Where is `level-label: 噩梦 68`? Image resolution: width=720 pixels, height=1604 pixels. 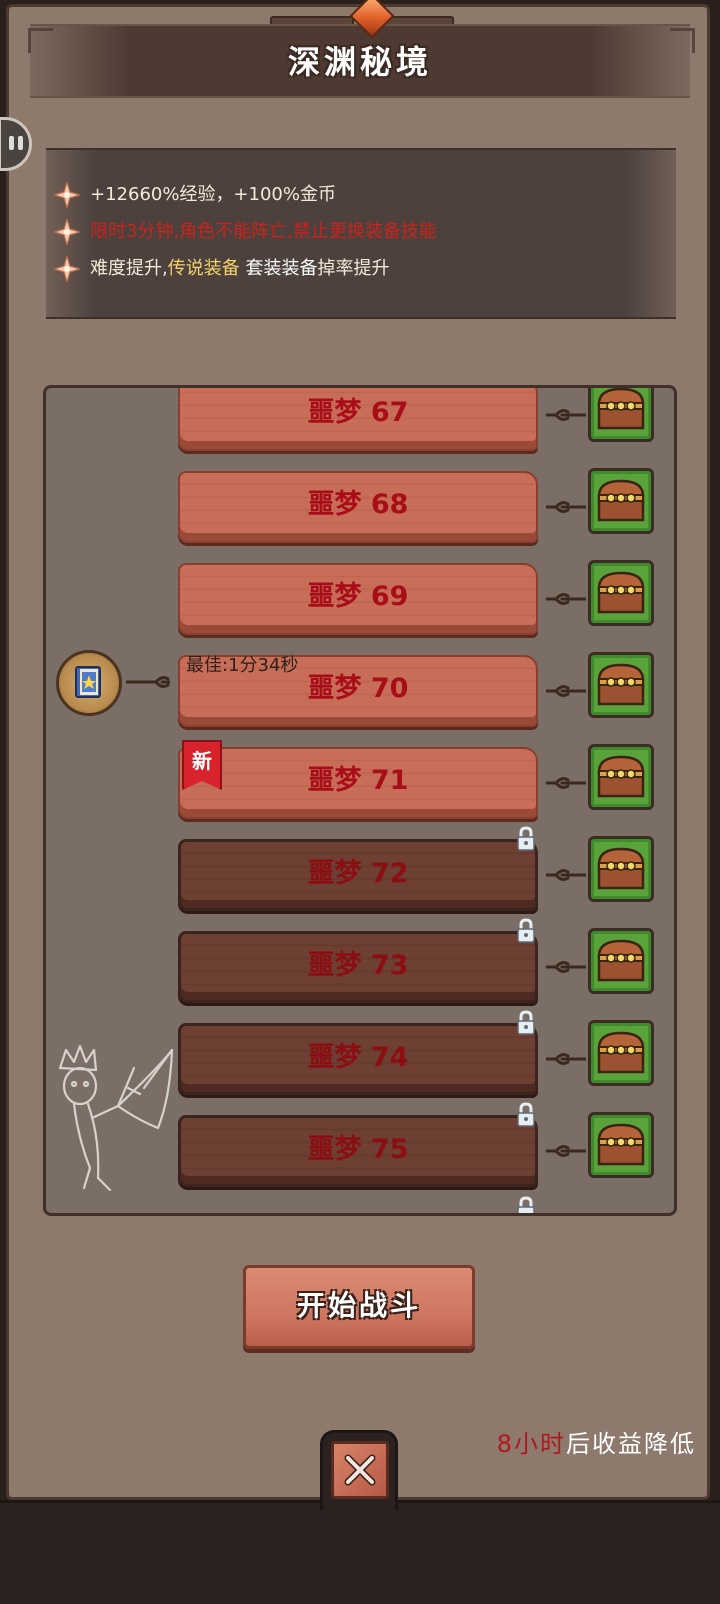
level-label: 噩梦 68 is located at coordinates (358, 504).